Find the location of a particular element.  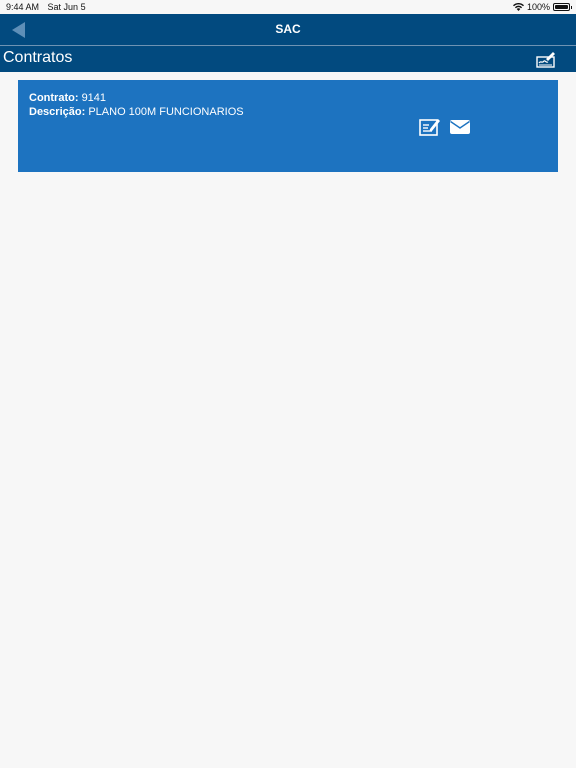

contract-value: 9141 is located at coordinates (94, 98).